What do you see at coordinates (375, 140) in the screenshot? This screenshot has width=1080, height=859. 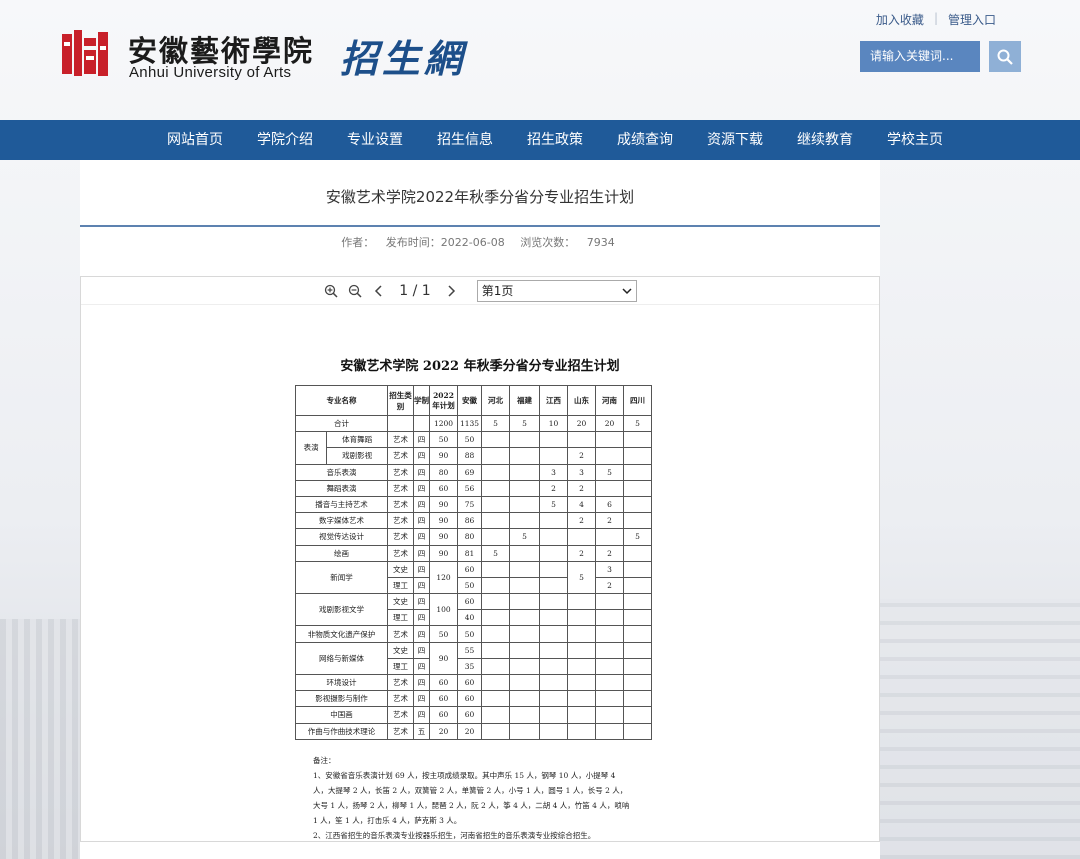 I see `nav-item-majors: 专业设置` at bounding box center [375, 140].